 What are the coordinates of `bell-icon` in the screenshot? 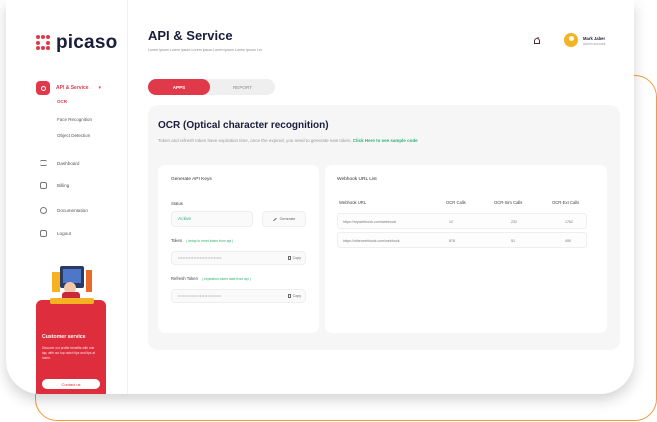 It's located at (536, 40).